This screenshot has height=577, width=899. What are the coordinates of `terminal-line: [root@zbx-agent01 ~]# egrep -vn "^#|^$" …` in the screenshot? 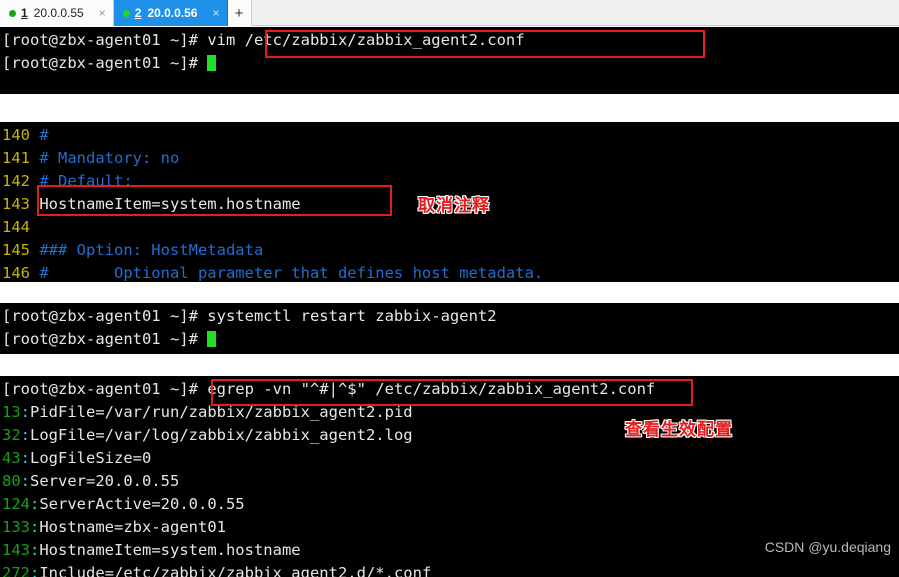 It's located at (450, 389).